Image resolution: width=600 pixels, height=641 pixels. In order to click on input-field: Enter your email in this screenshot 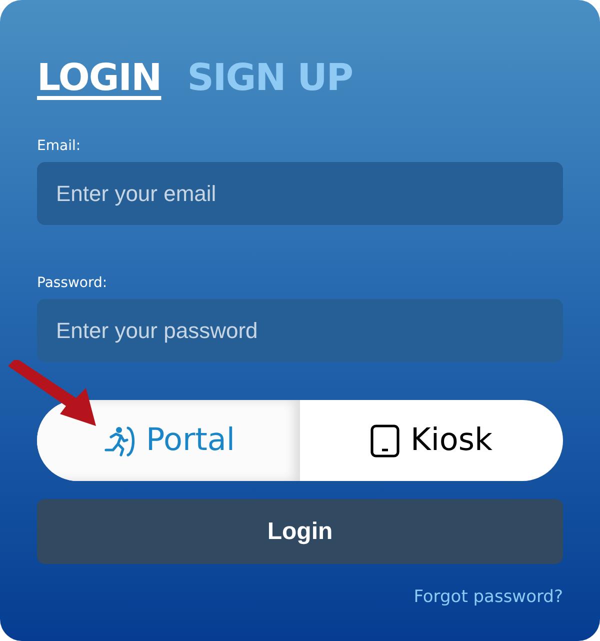, I will do `click(300, 193)`.